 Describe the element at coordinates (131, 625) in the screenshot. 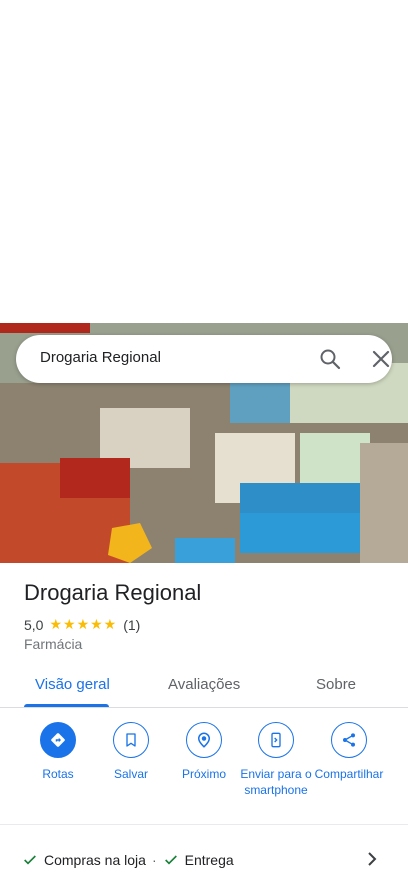

I see `reviews-count: (1)` at that location.